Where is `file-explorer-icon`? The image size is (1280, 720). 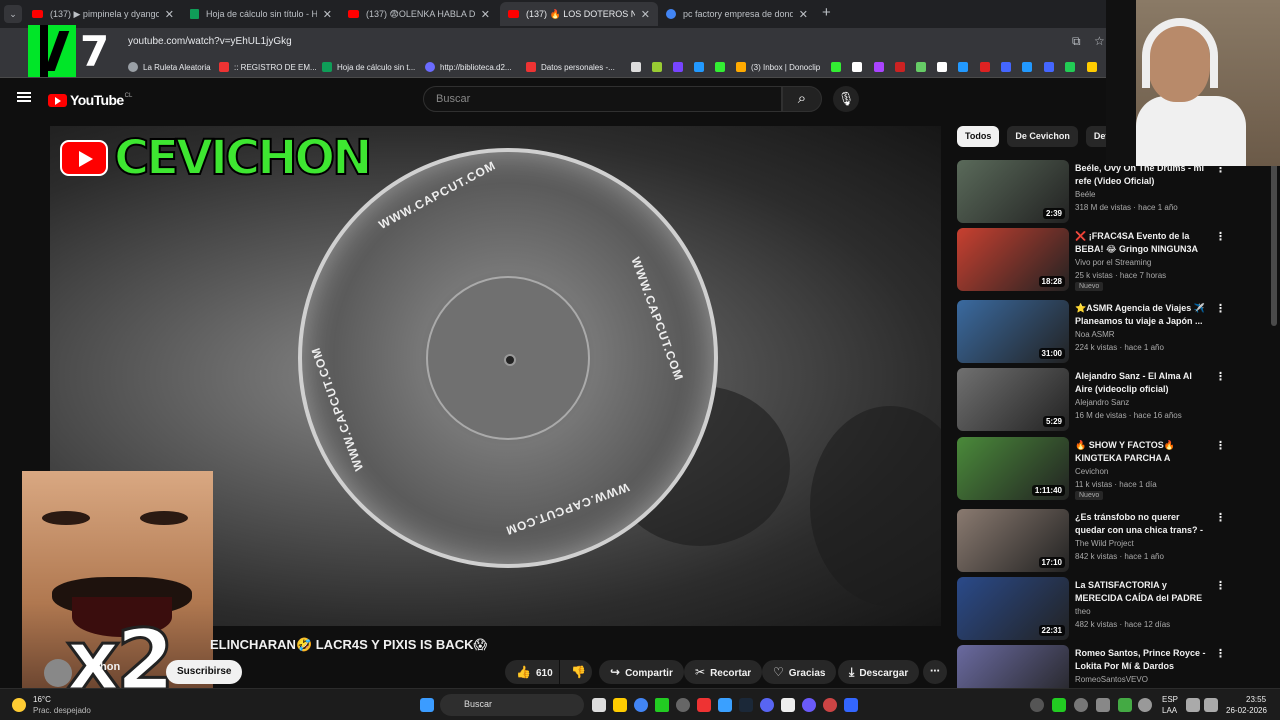
file-explorer-icon is located at coordinates (620, 705).